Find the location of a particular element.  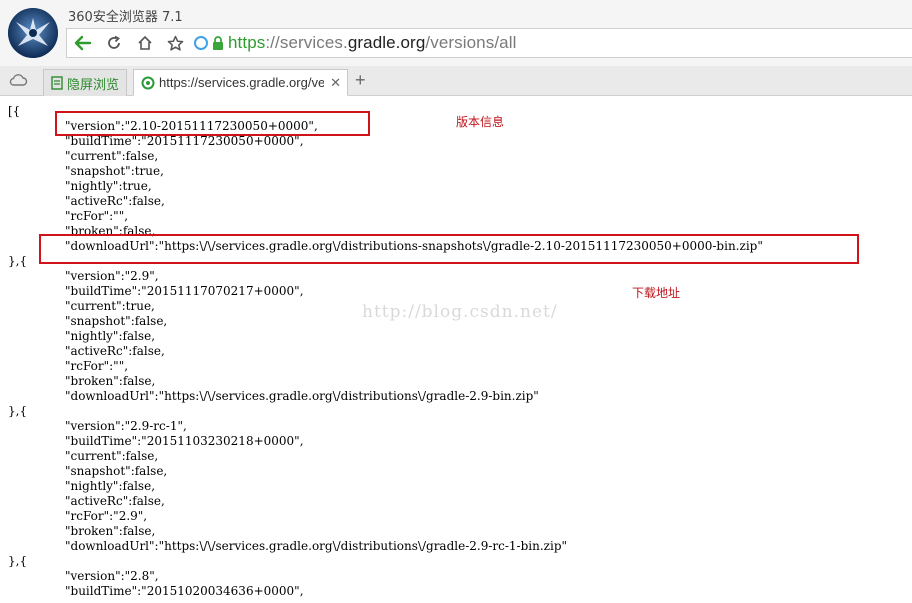

browser-logo-icon is located at coordinates (33, 33).